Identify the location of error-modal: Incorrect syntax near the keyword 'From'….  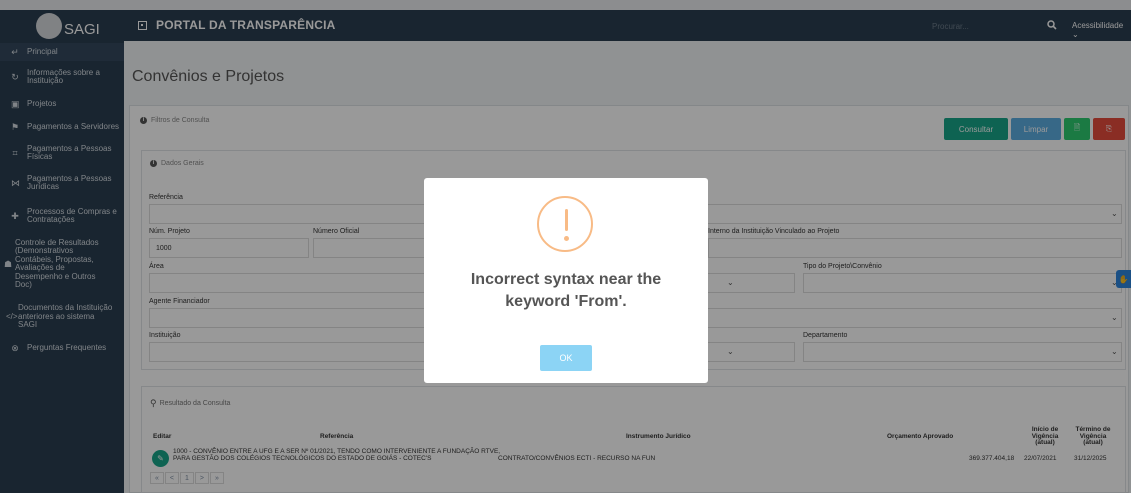
(566, 280).